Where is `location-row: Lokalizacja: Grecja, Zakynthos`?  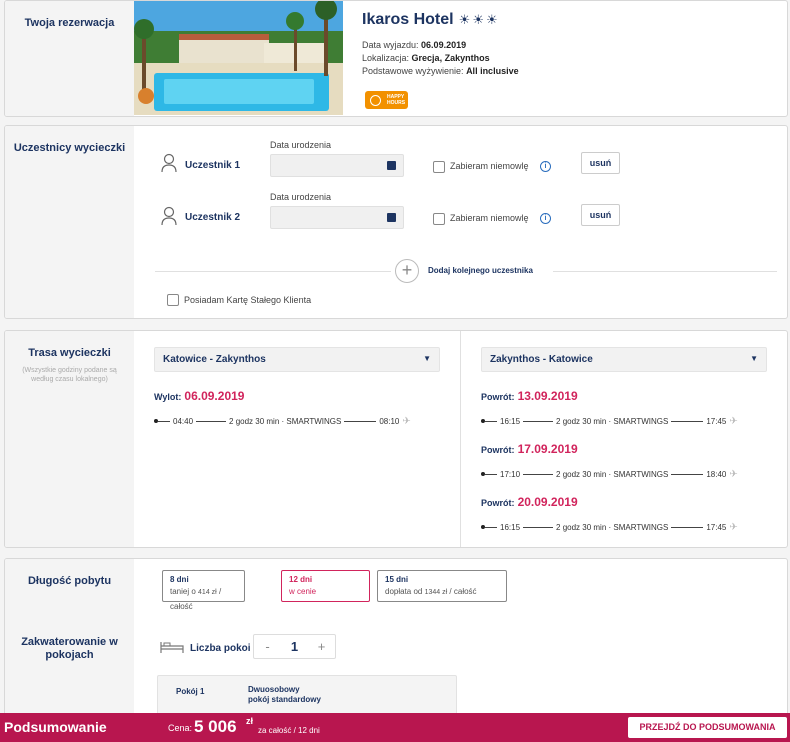
location-row: Lokalizacja: Grecja, Zakynthos is located at coordinates (426, 58).